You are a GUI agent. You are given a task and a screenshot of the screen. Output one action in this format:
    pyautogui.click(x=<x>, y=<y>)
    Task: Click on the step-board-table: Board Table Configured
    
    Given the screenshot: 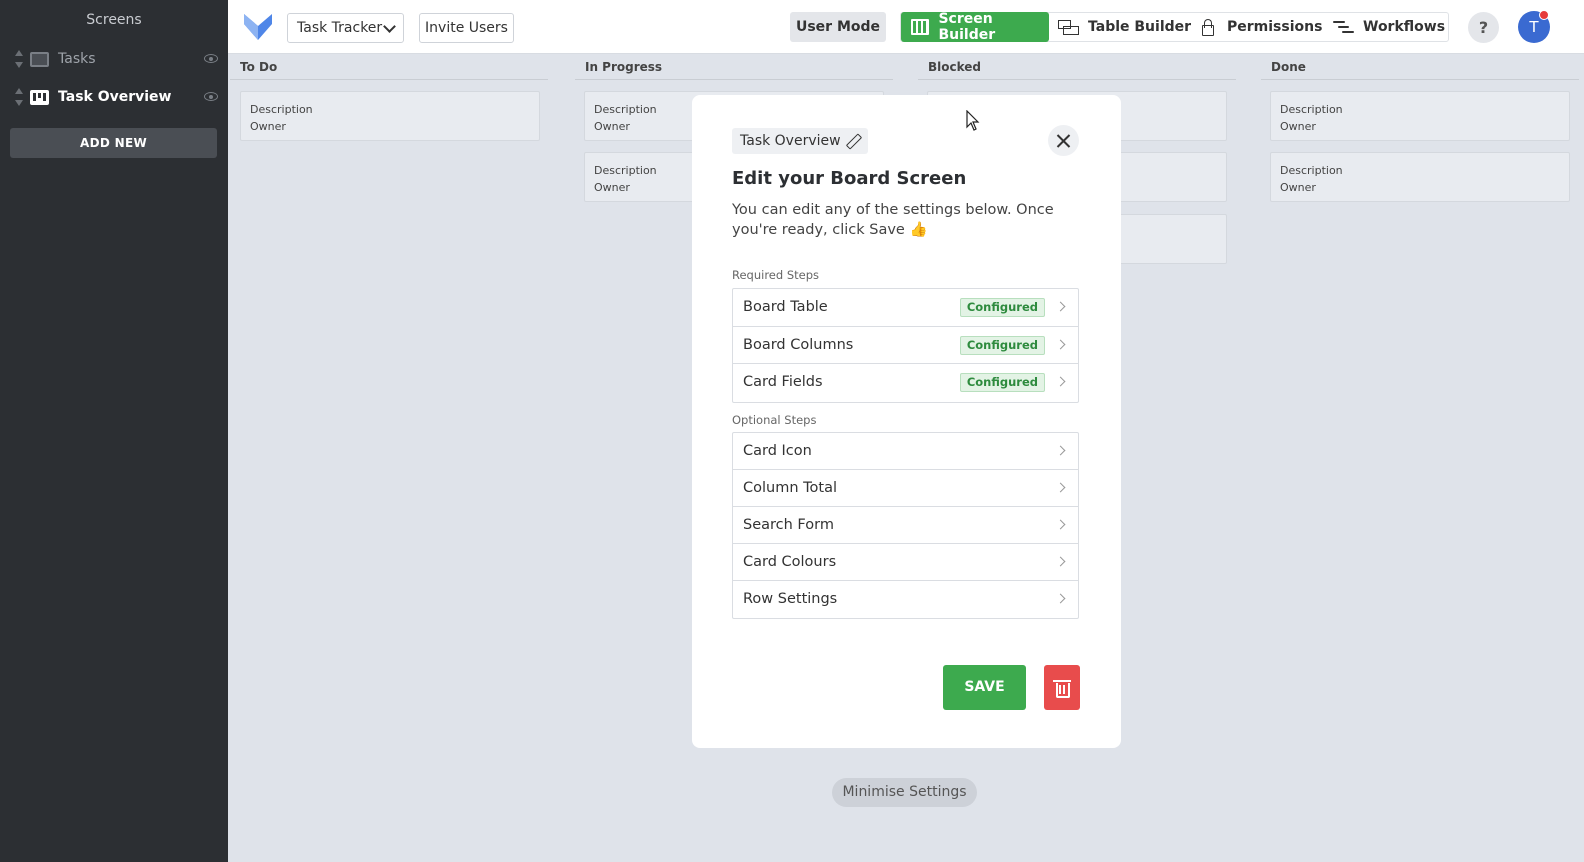 What is the action you would take?
    pyautogui.click(x=905, y=308)
    